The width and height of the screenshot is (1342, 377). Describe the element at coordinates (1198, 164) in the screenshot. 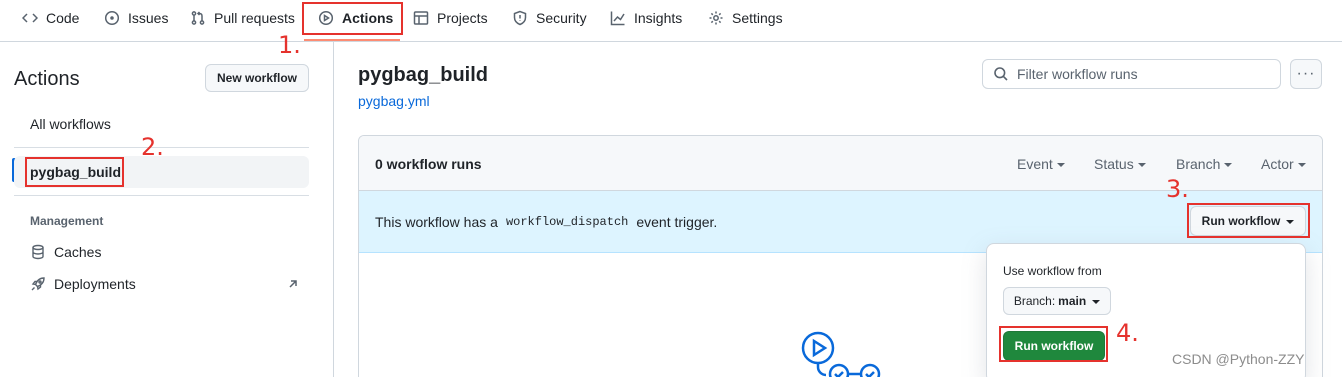

I see `branch-filter-label: Branch` at that location.